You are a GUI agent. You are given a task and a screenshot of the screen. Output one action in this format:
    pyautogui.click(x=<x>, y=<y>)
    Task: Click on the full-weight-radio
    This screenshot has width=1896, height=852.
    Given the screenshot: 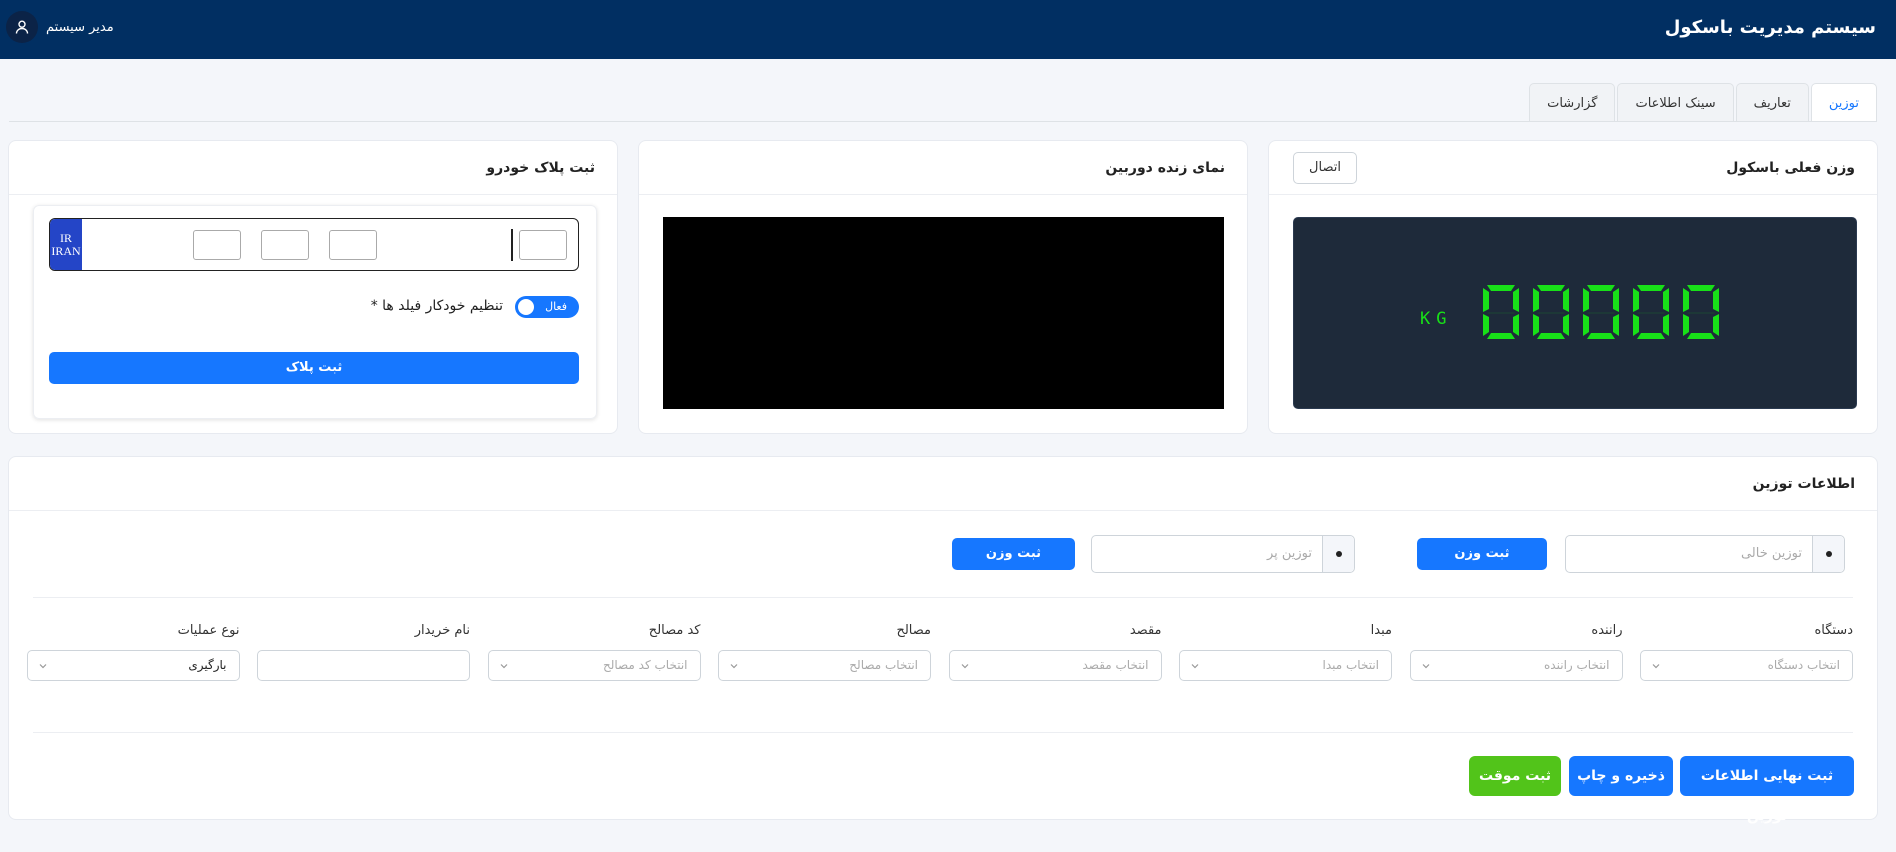 What is the action you would take?
    pyautogui.click(x=1338, y=554)
    